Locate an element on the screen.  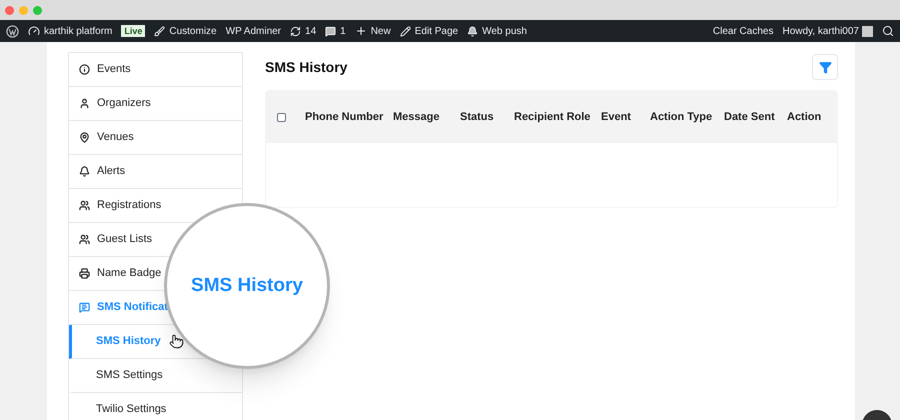
web-push-link: Web push is located at coordinates (504, 31).